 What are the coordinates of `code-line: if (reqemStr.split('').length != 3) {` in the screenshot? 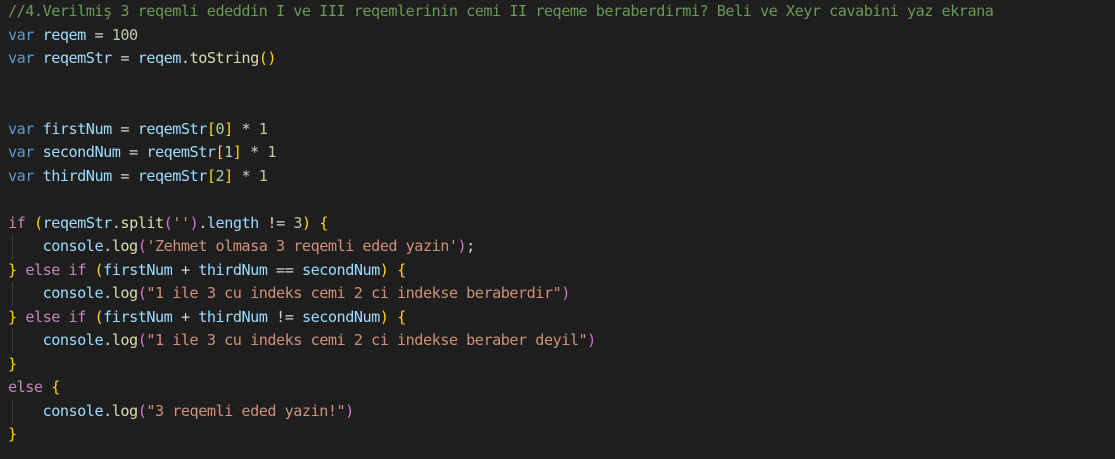 It's located at (168, 224).